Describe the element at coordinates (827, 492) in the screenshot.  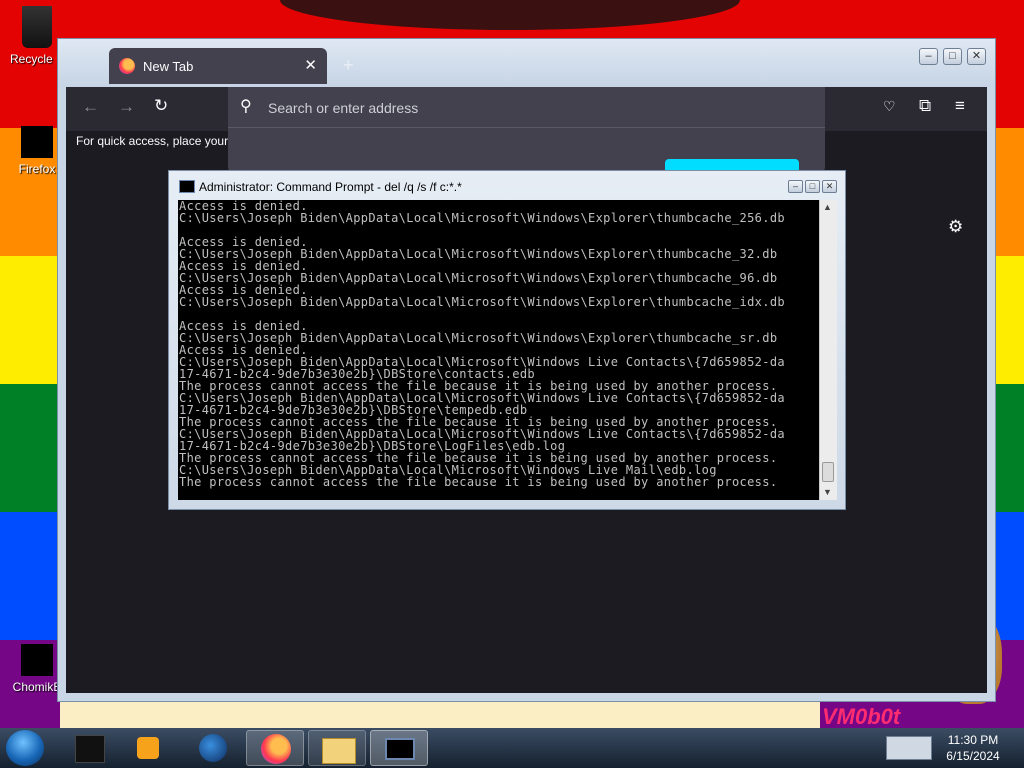
I see `scroll-down-icon: ▼` at that location.